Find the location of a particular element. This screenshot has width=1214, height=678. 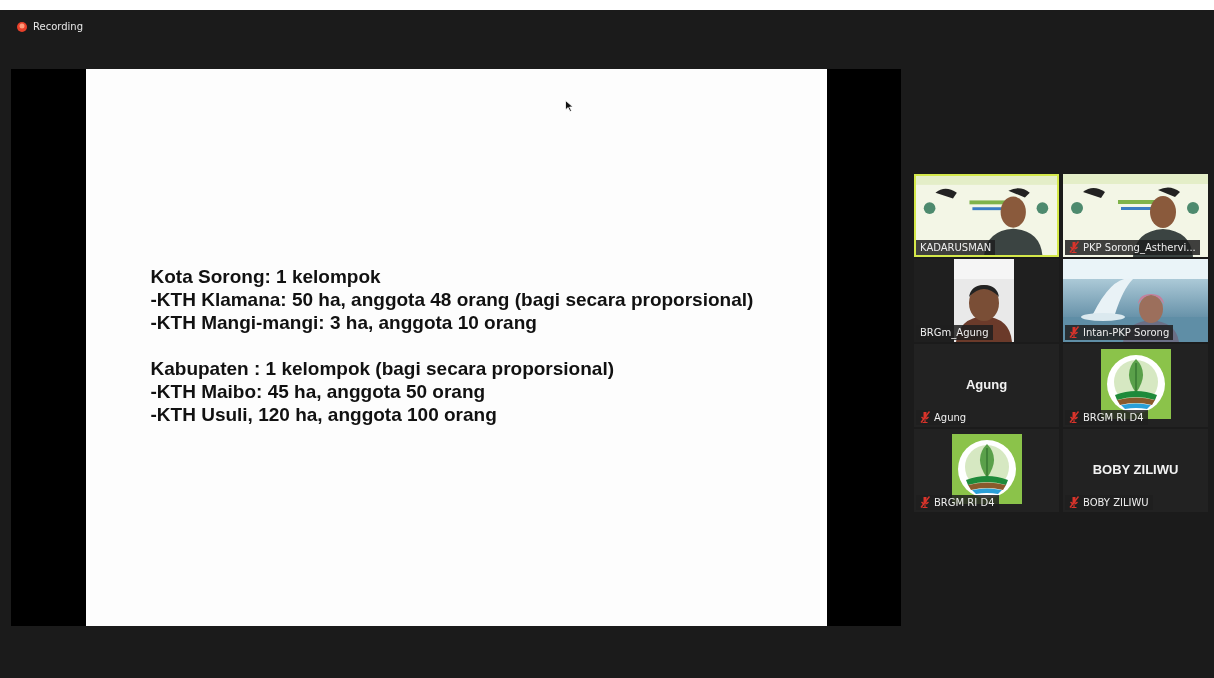

participant-tile: Agung Agung is located at coordinates (986, 385).